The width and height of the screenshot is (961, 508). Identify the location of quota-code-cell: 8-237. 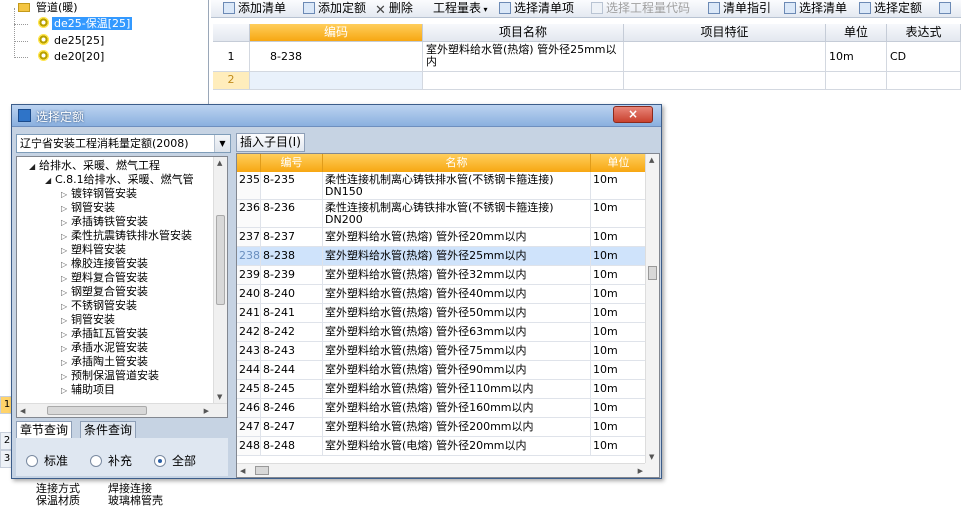
(292, 237).